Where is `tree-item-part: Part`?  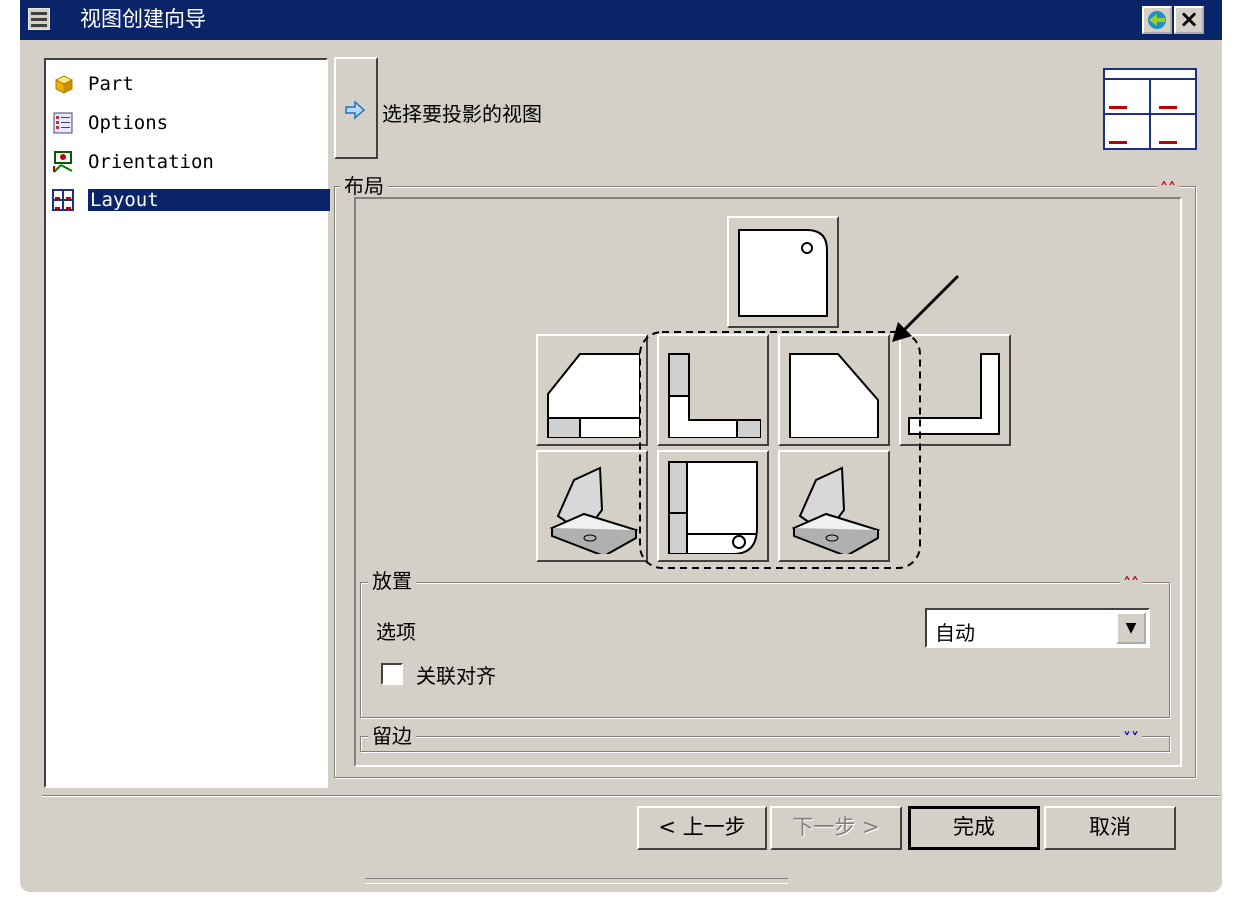
tree-item-part: Part is located at coordinates (187, 83).